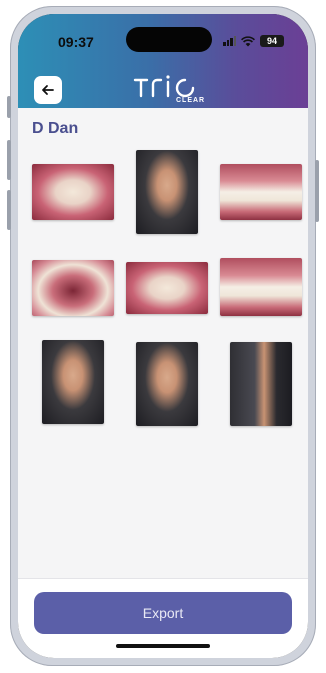  I want to click on app-header: 09:37 94 CLEAR, so click(163, 61).